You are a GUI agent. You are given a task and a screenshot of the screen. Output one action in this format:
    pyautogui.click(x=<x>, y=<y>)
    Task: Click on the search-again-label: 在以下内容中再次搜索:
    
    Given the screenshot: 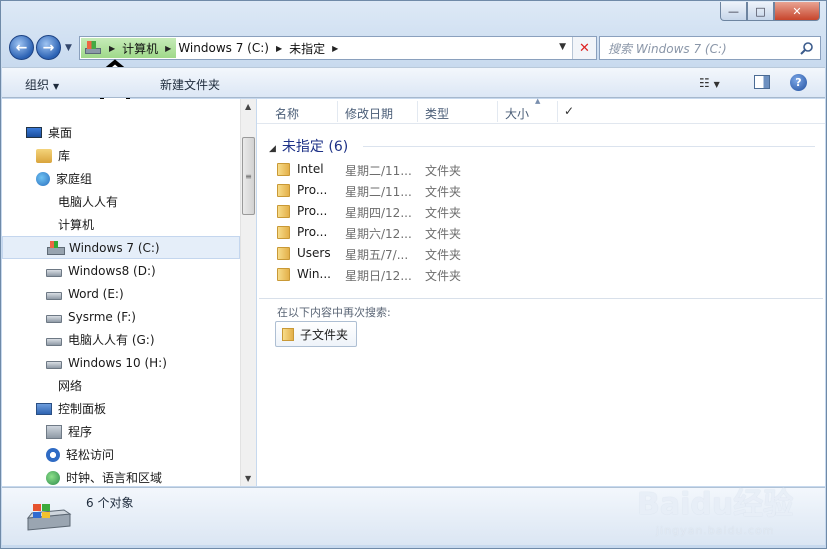 What is the action you would take?
    pyautogui.click(x=334, y=312)
    